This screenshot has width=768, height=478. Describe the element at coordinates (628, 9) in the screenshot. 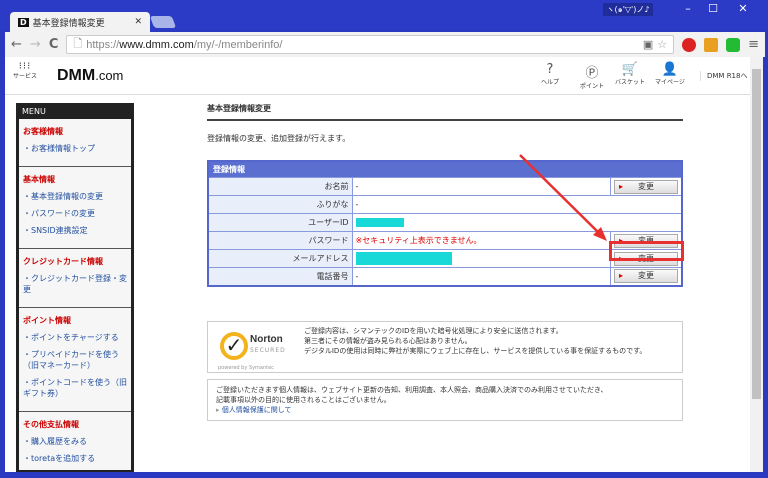

I see `title-badge: ヽ(๑'▽')ノ♪` at that location.